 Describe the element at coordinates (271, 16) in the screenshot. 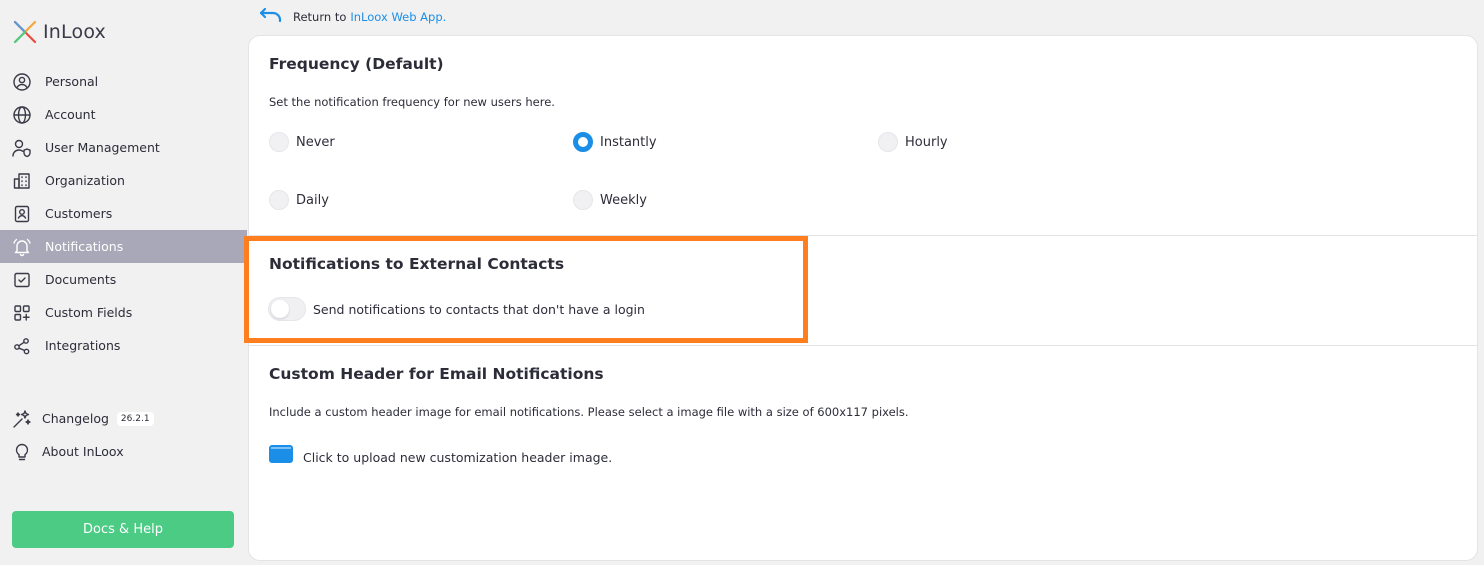

I see `return-arrow-icon` at that location.